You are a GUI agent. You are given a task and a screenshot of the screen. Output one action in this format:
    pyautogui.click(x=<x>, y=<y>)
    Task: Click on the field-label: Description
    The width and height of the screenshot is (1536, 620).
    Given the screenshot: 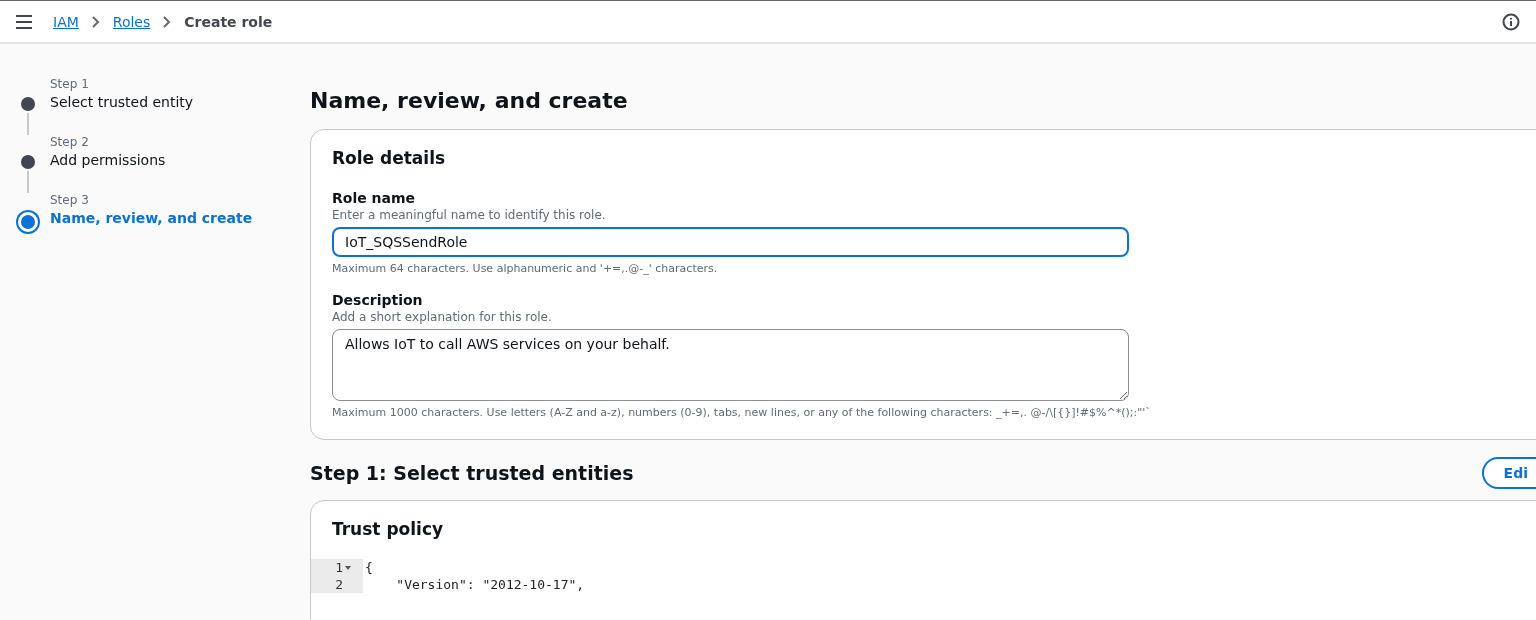 What is the action you would take?
    pyautogui.click(x=378, y=300)
    